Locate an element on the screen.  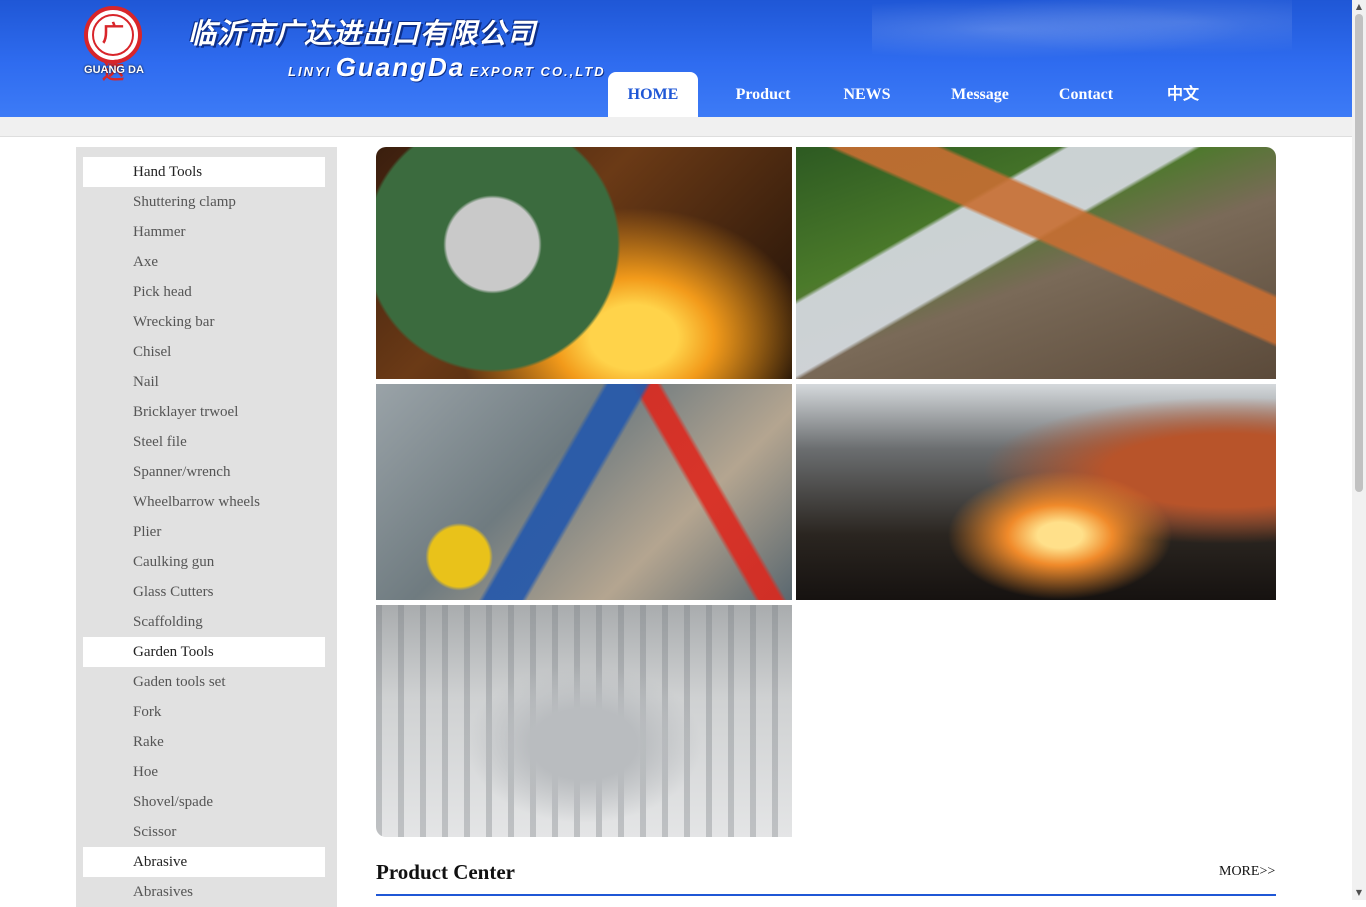
sidebar-item-glass-cutters: Glass Cutters is located at coordinates (204, 592).